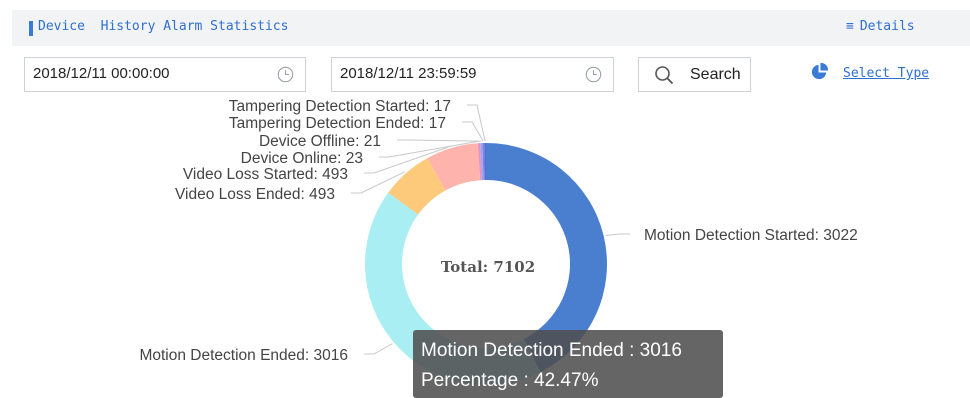 The image size is (970, 398). What do you see at coordinates (551, 350) in the screenshot?
I see `tooltip-title: Motion Detection Ended : 3016` at bounding box center [551, 350].